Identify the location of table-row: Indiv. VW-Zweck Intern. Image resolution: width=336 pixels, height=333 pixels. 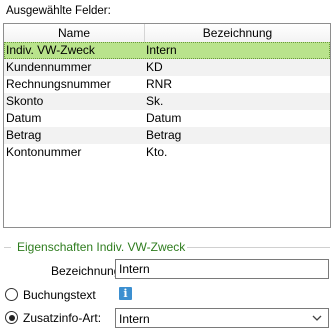
(167, 50).